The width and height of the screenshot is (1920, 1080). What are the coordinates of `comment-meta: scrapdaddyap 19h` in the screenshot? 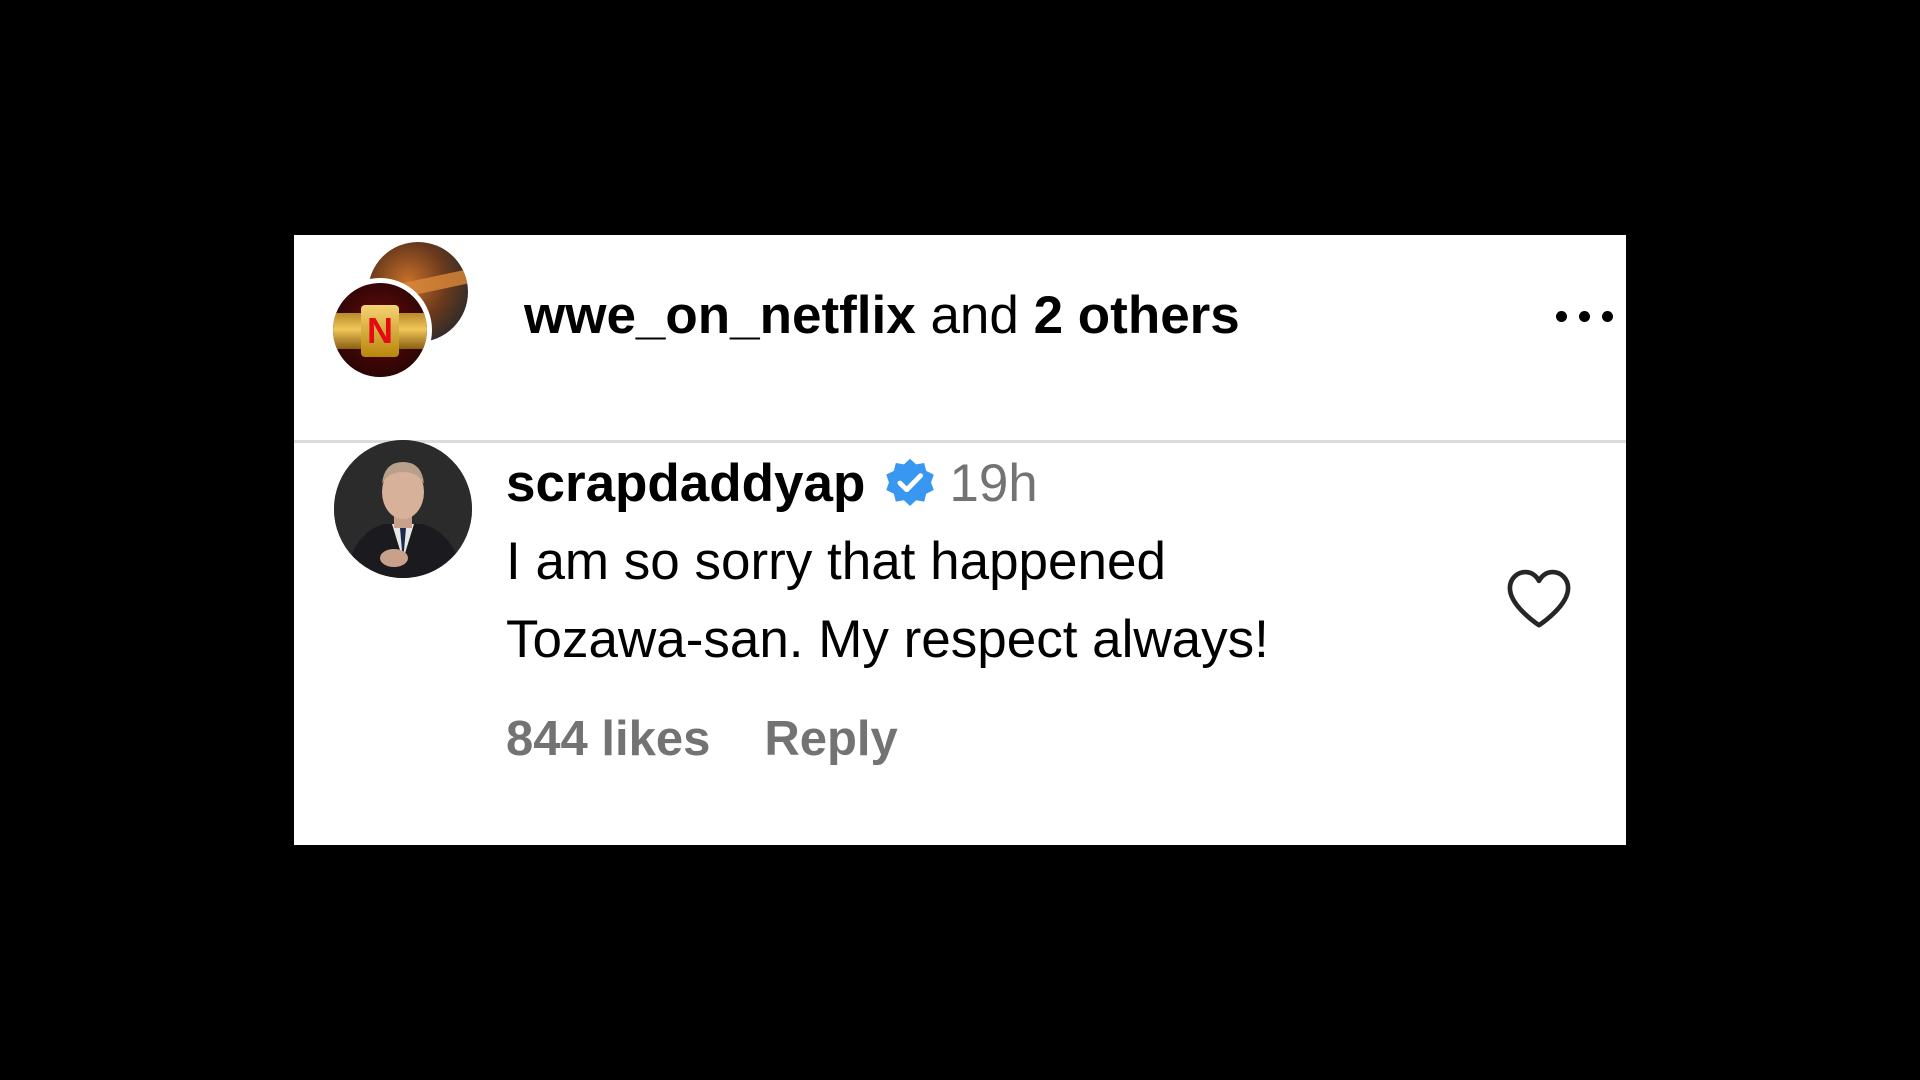 It's located at (981, 483).